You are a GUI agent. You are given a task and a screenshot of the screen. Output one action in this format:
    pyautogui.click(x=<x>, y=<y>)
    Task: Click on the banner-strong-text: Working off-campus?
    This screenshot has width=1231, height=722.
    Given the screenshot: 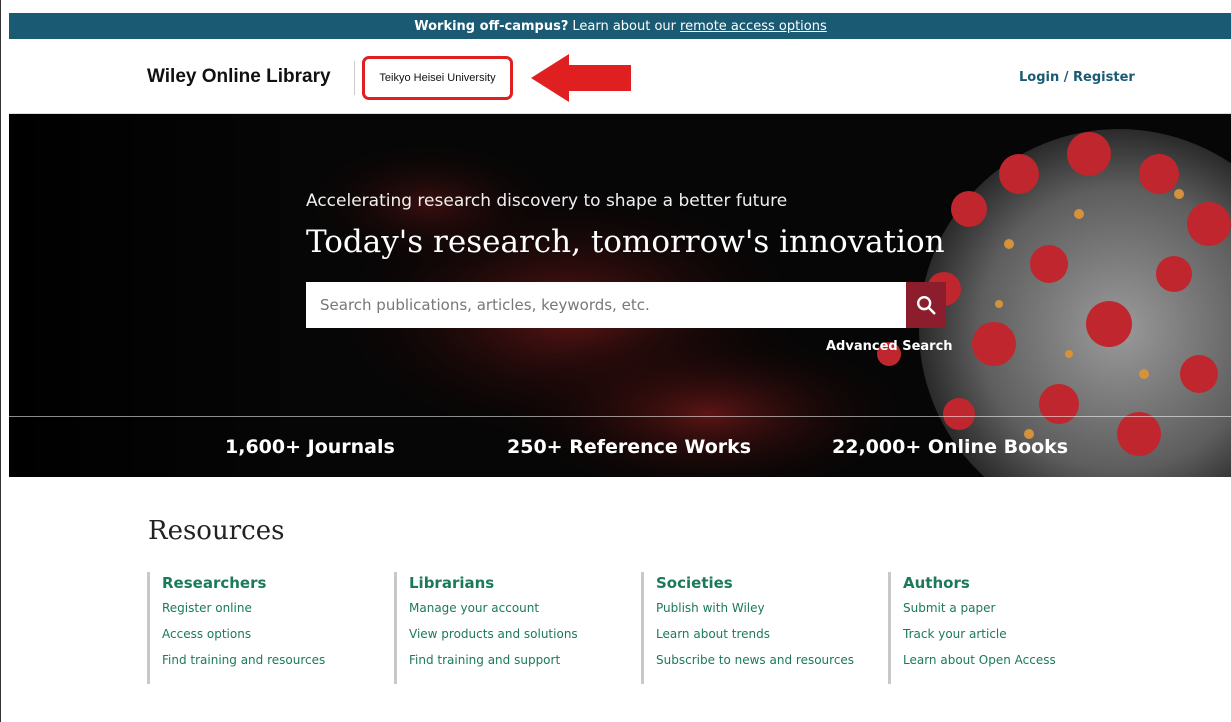 What is the action you would take?
    pyautogui.click(x=491, y=26)
    